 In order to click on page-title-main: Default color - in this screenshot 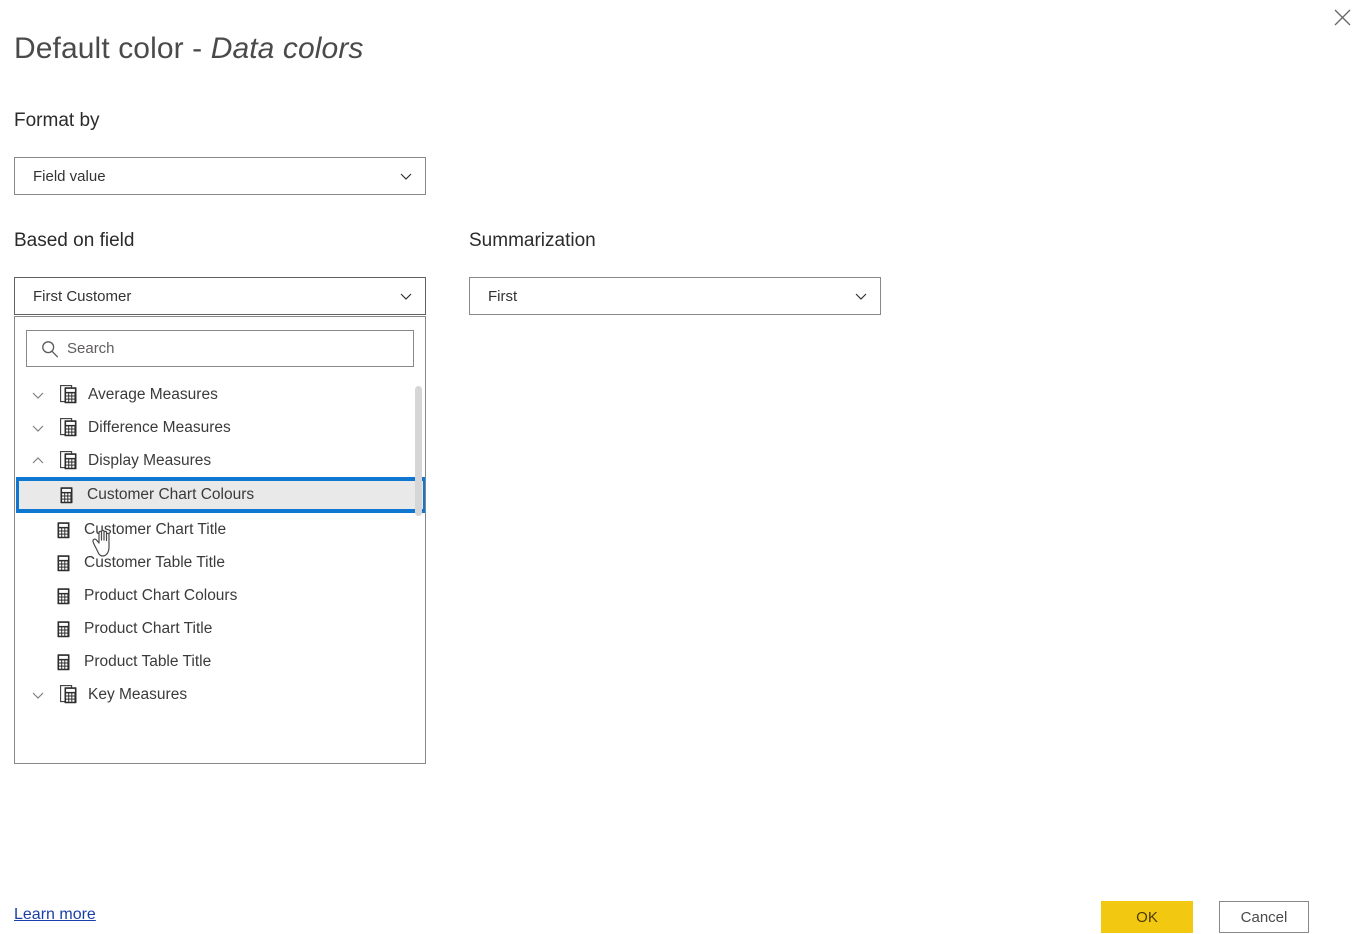, I will do `click(112, 48)`.